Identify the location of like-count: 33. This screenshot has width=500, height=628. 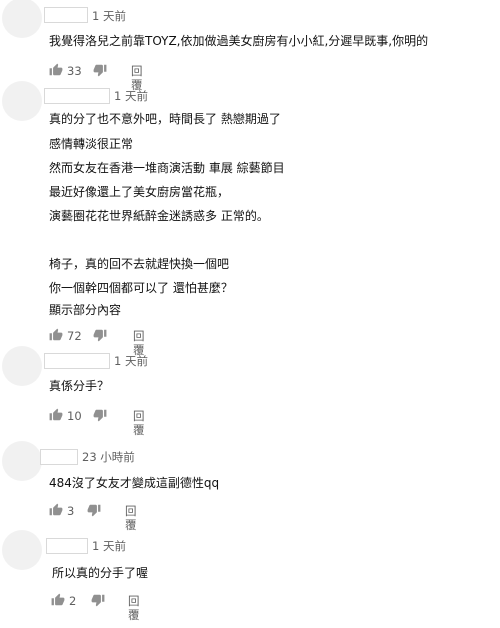
(74, 71).